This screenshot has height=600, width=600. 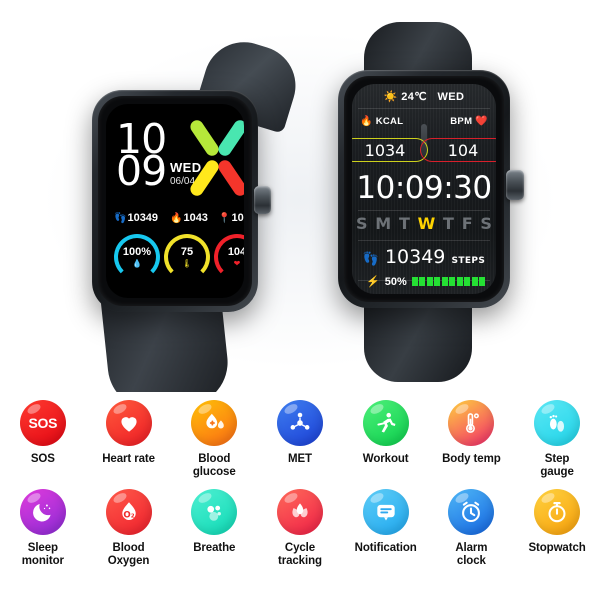 What do you see at coordinates (426, 223) in the screenshot?
I see `day-w-active: W` at bounding box center [426, 223].